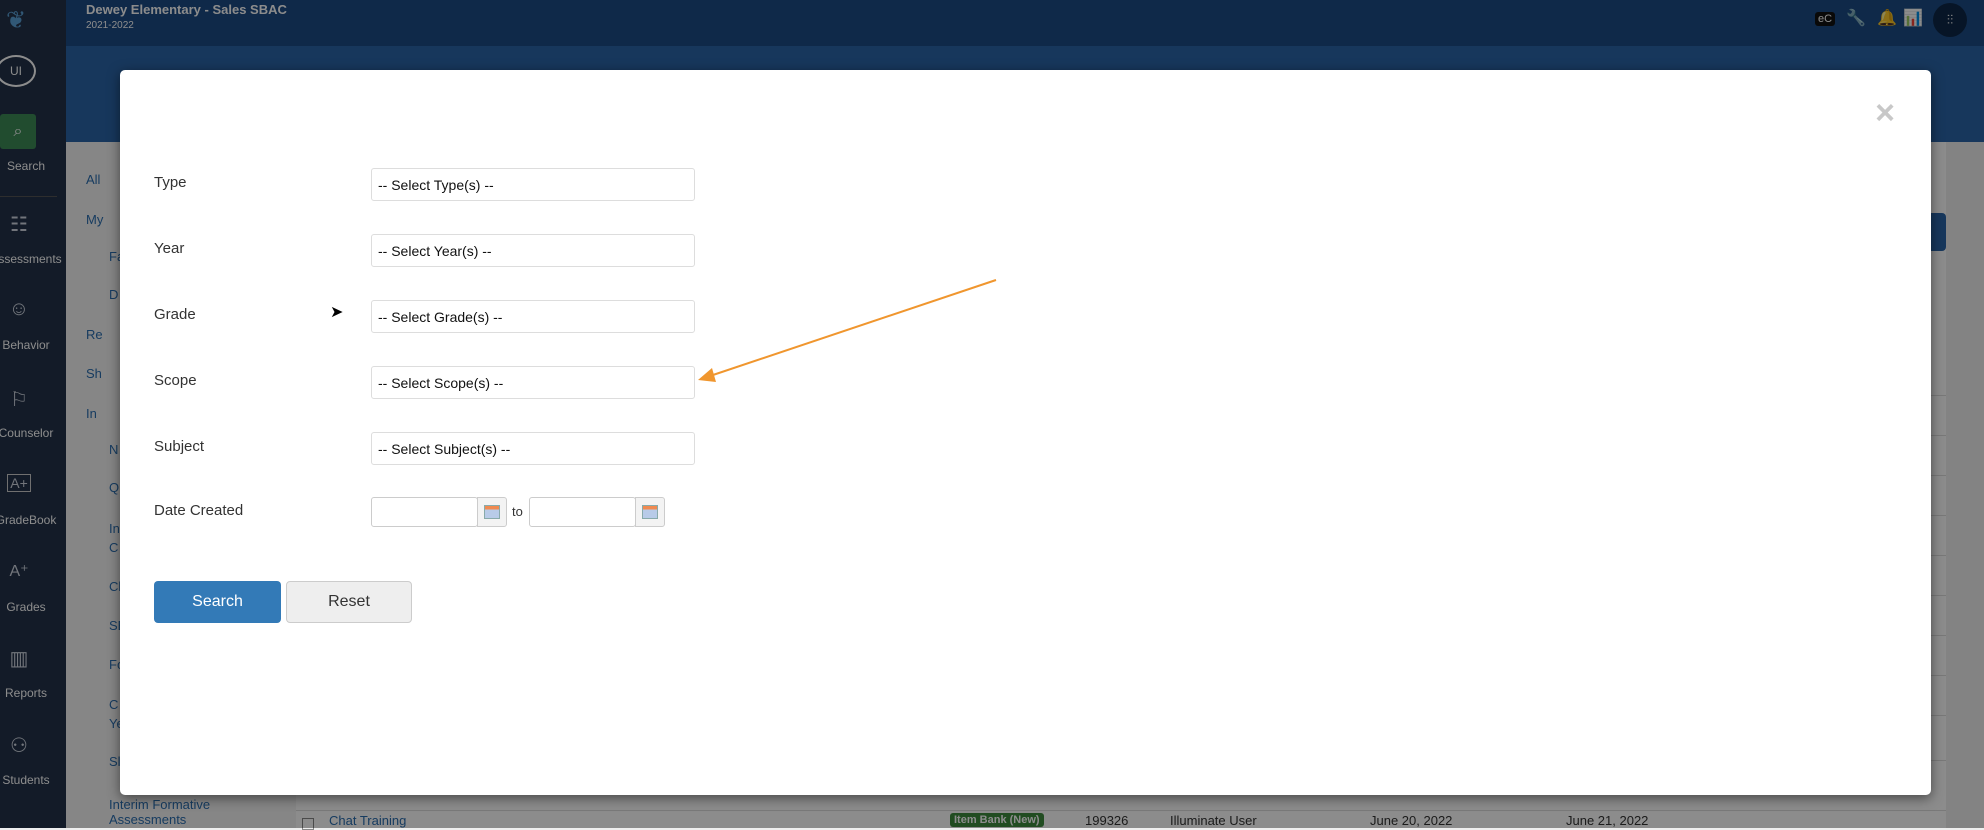 The height and width of the screenshot is (830, 1984). What do you see at coordinates (169, 248) in the screenshot?
I see `year-label: Year` at bounding box center [169, 248].